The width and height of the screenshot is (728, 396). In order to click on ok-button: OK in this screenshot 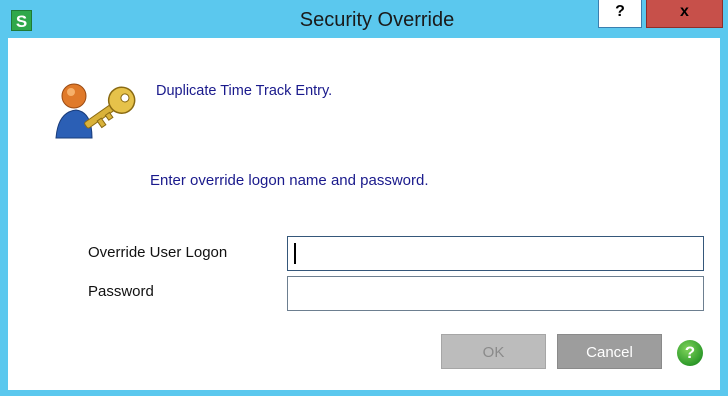, I will do `click(493, 351)`.